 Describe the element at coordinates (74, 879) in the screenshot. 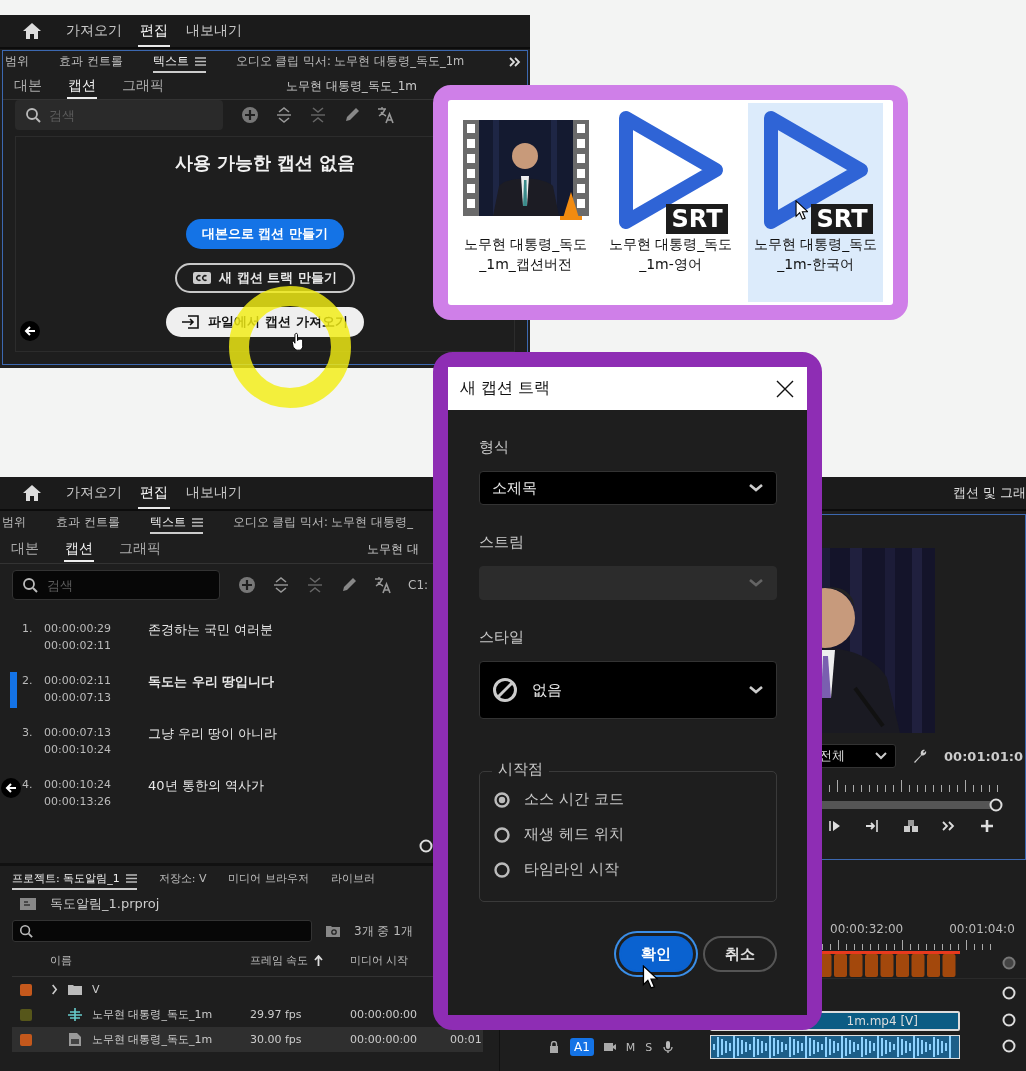

I see `panel-tab: 프로젝트: 독도알림_1` at that location.